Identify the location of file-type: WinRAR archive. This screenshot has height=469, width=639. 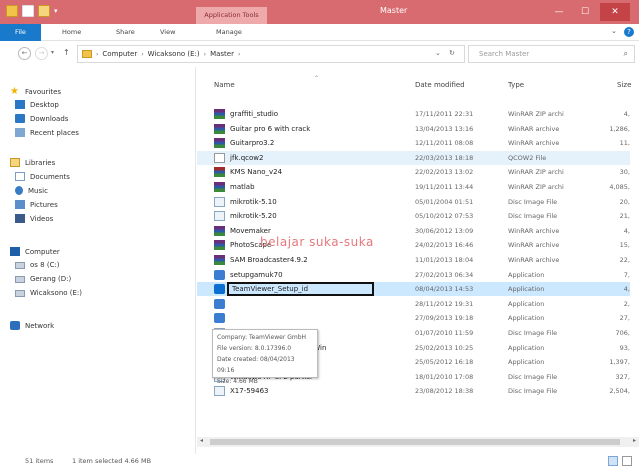
(534, 260).